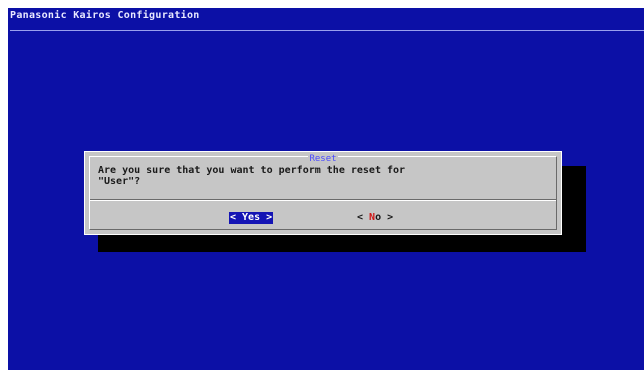  Describe the element at coordinates (323, 200) in the screenshot. I see `button-separator` at that location.